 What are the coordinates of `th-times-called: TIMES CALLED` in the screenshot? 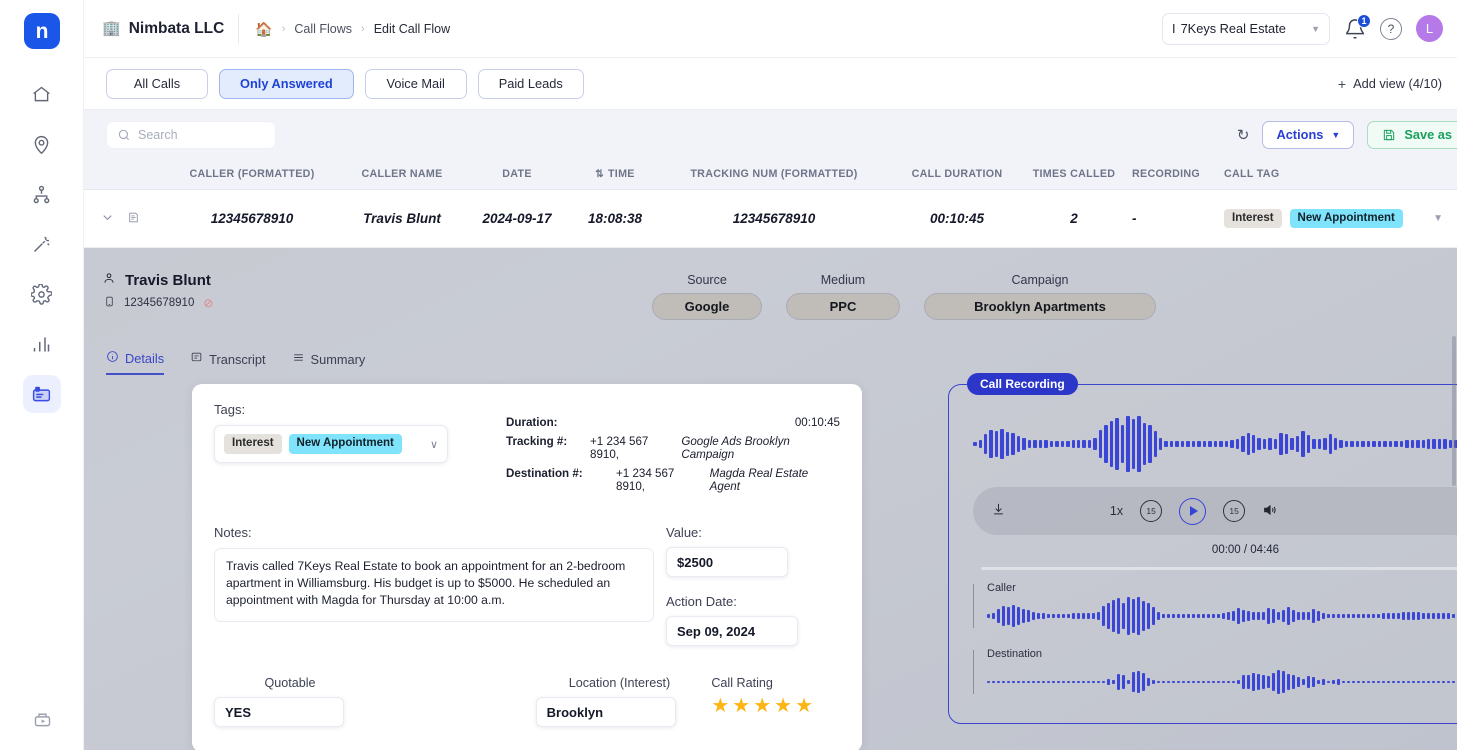 It's located at (1074, 174).